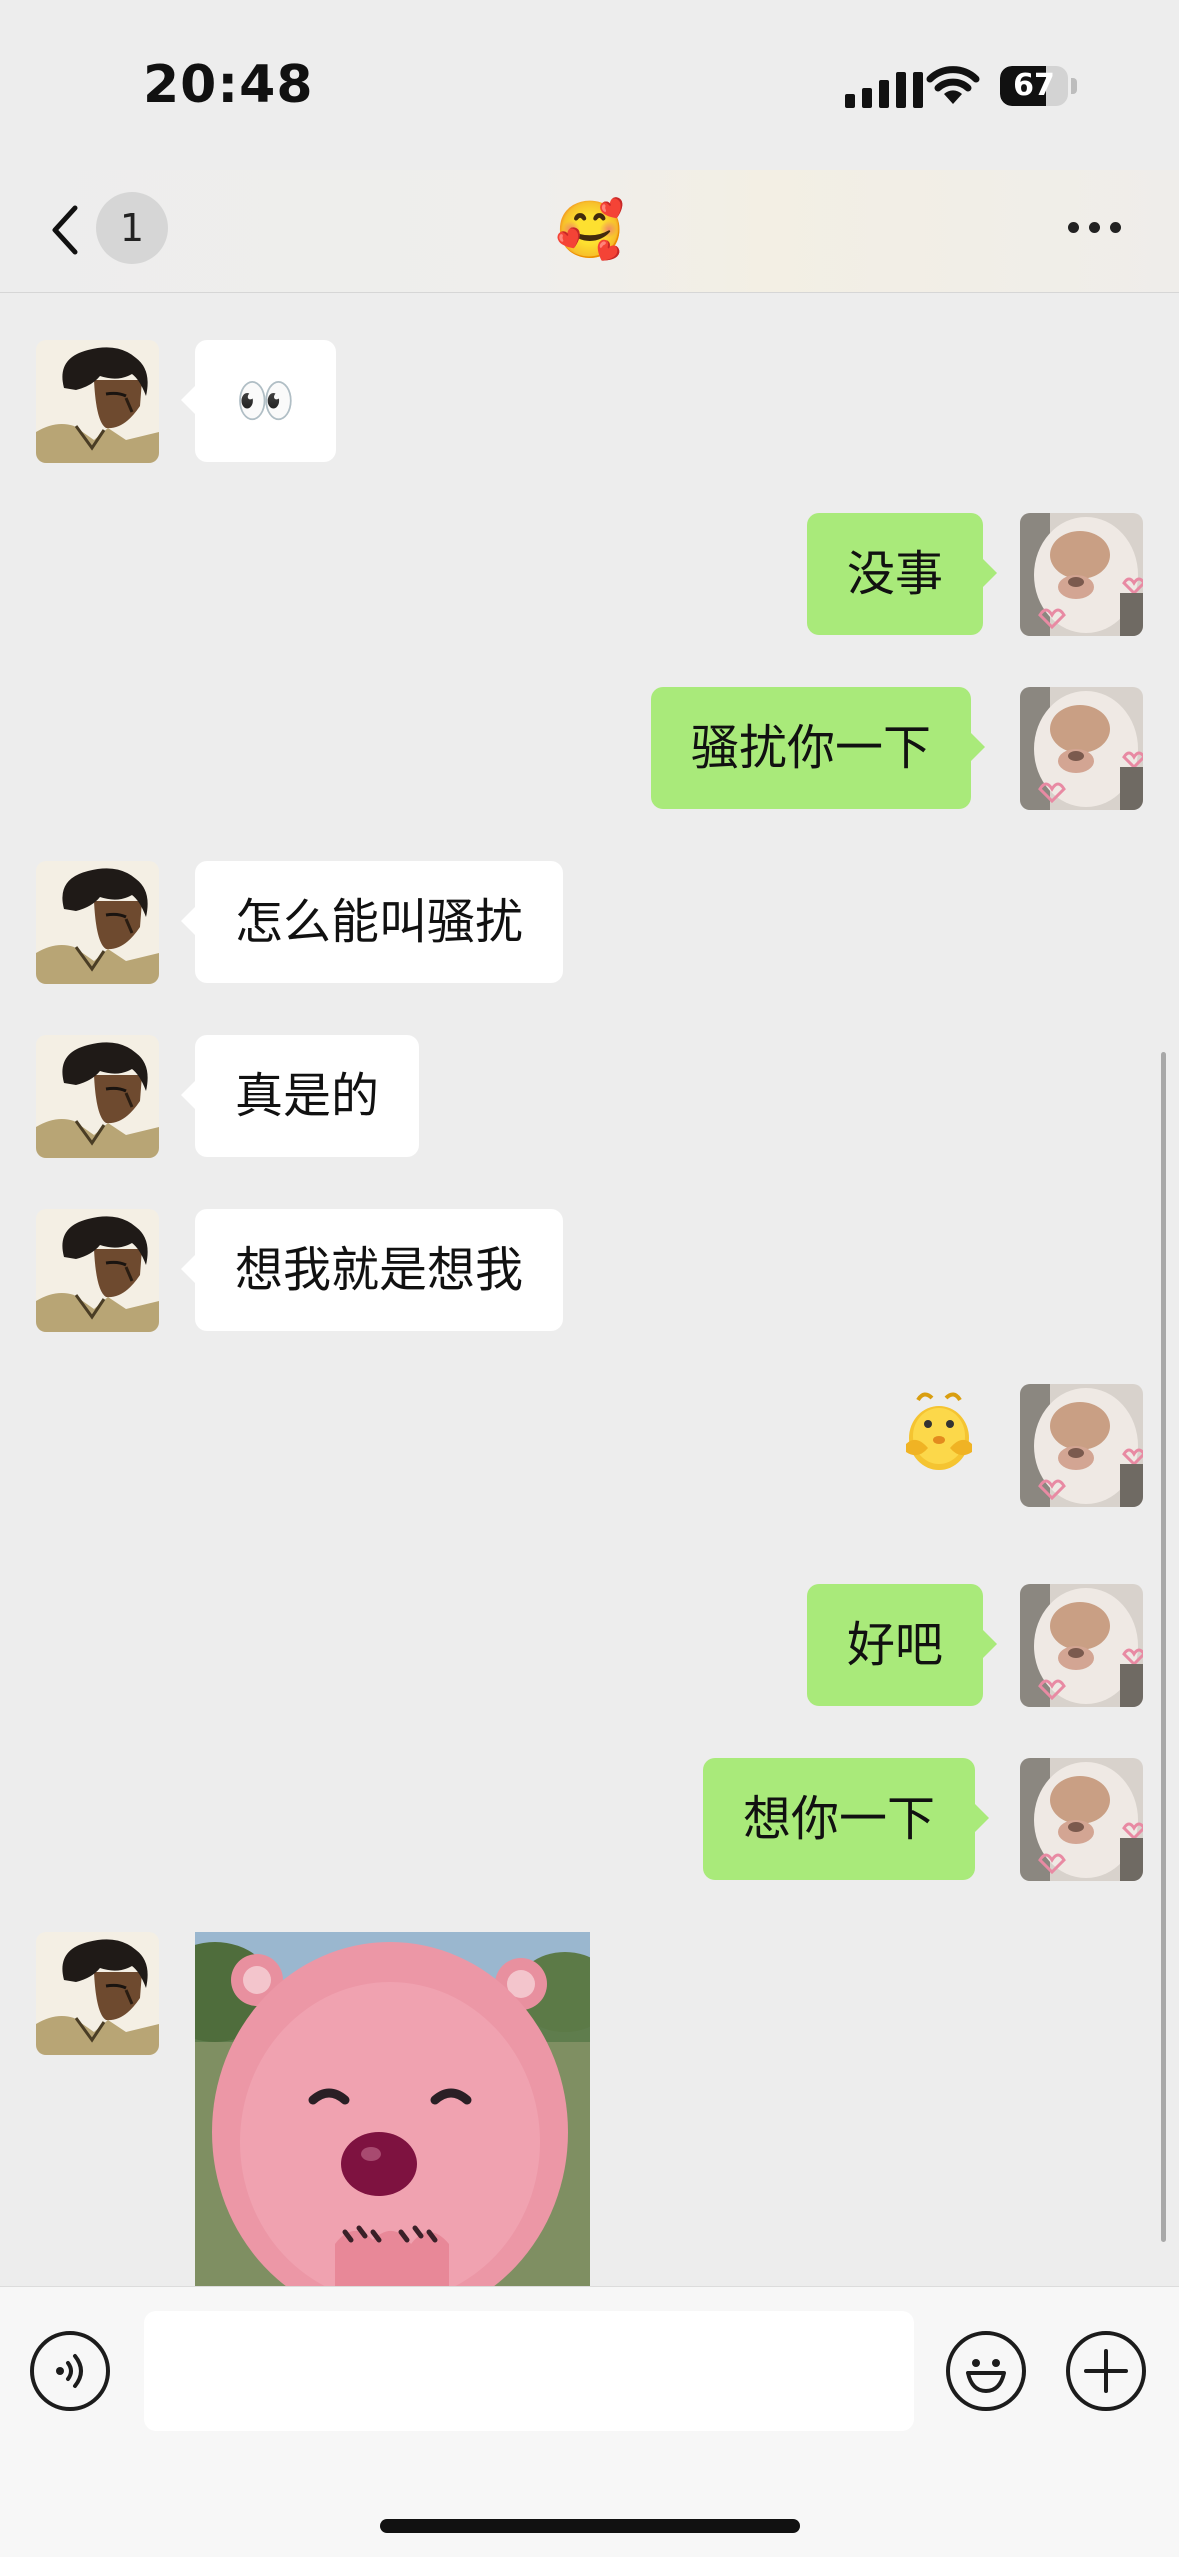 The width and height of the screenshot is (1179, 2557). I want to click on message-bubble-incoming: 想我就是想我, so click(372, 1270).